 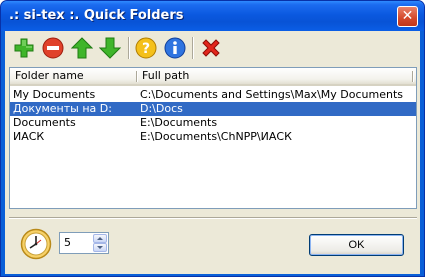 What do you see at coordinates (29, 136) in the screenshot?
I see `folder-name-cell: ИАСК` at bounding box center [29, 136].